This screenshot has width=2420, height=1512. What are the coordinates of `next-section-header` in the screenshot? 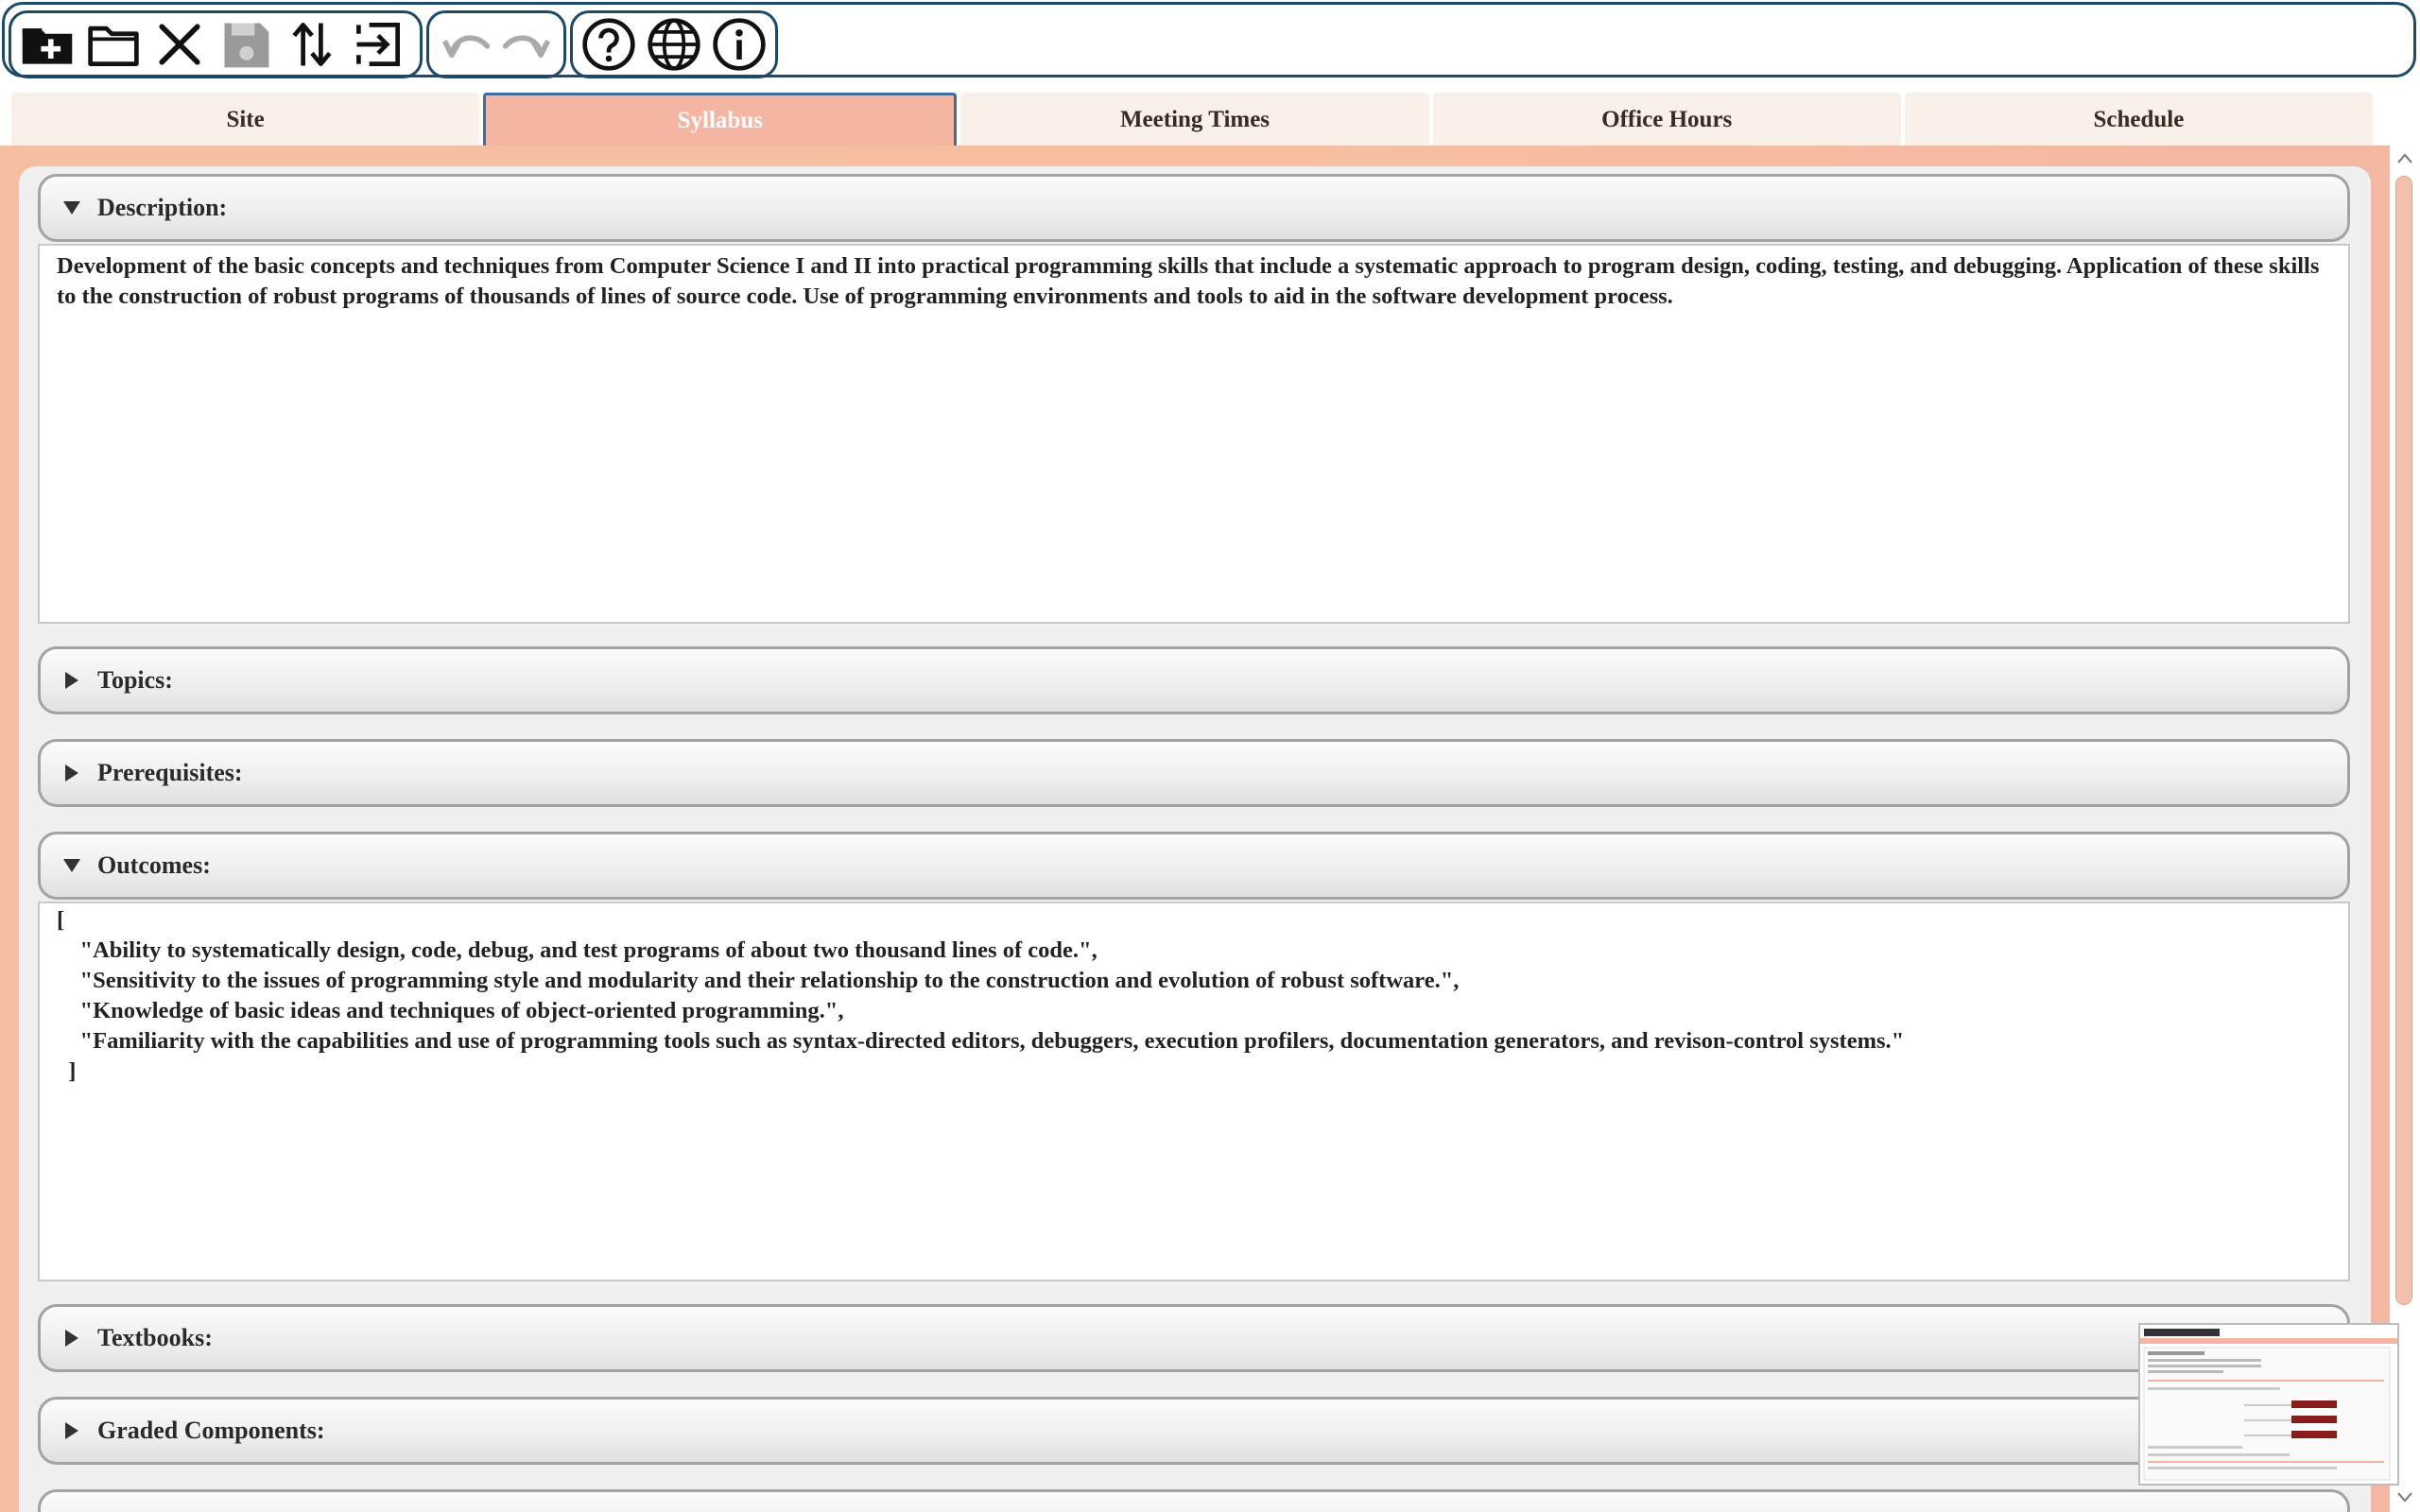 It's located at (1194, 1500).